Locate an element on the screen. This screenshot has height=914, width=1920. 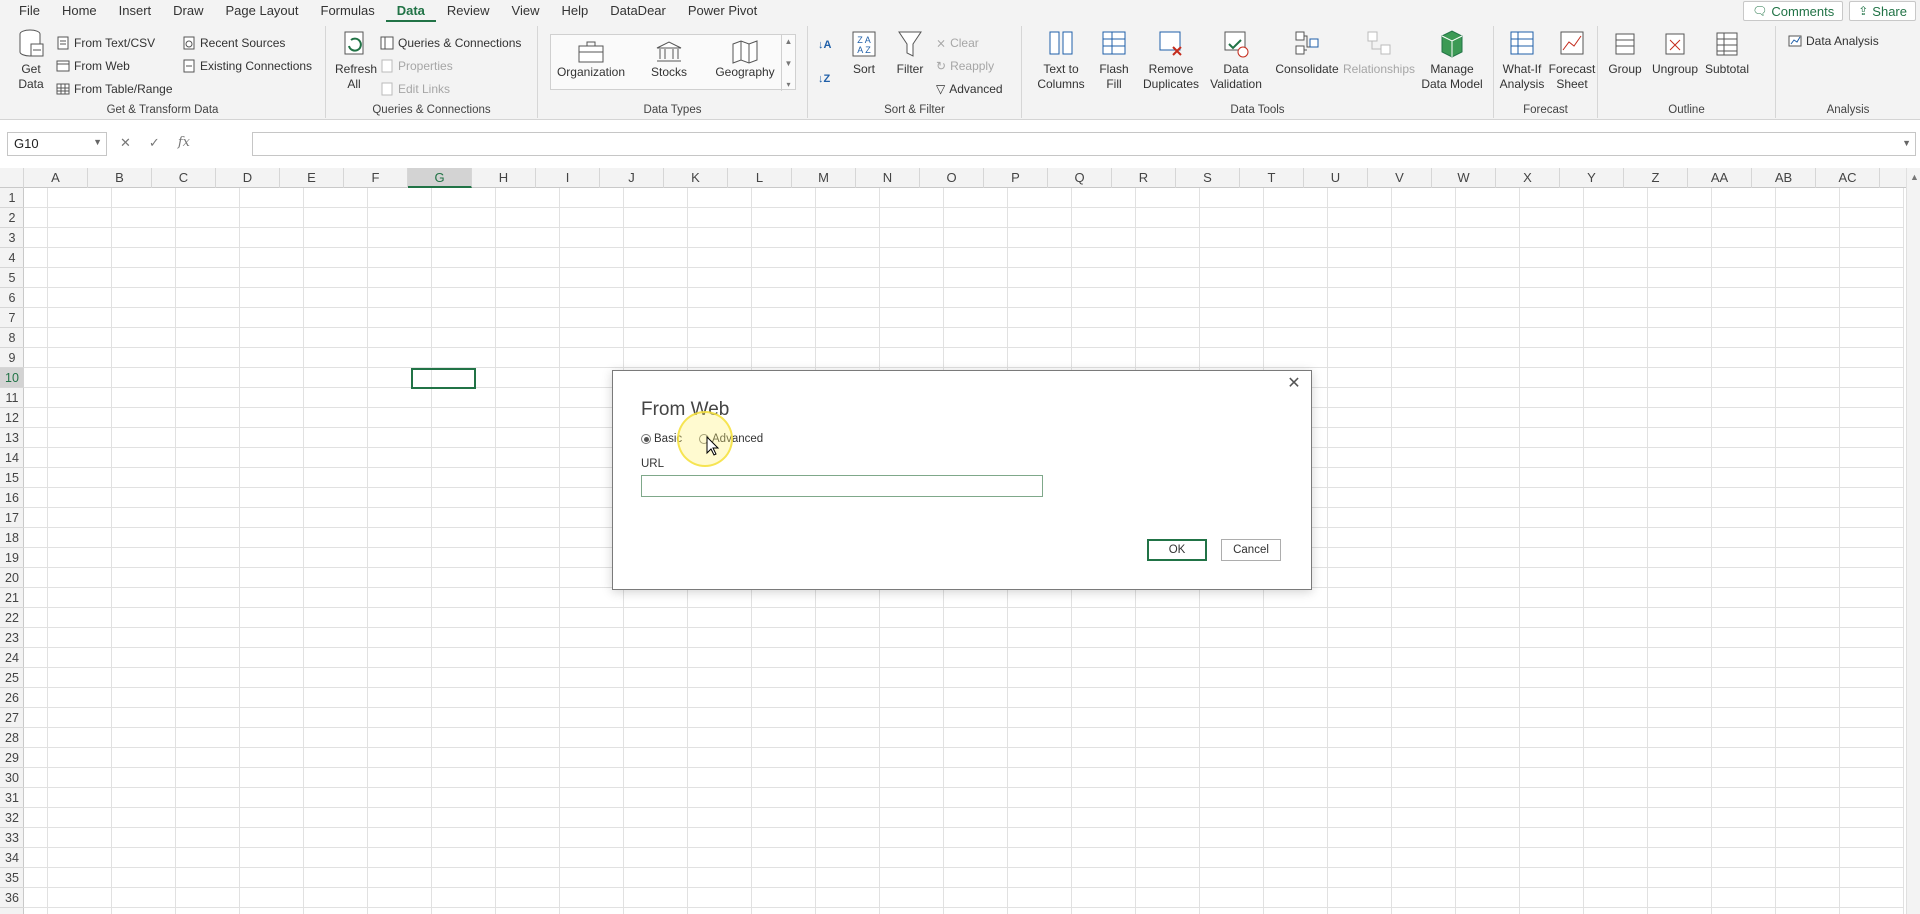
sort-za-button: ↓Z is located at coordinates (824, 79).